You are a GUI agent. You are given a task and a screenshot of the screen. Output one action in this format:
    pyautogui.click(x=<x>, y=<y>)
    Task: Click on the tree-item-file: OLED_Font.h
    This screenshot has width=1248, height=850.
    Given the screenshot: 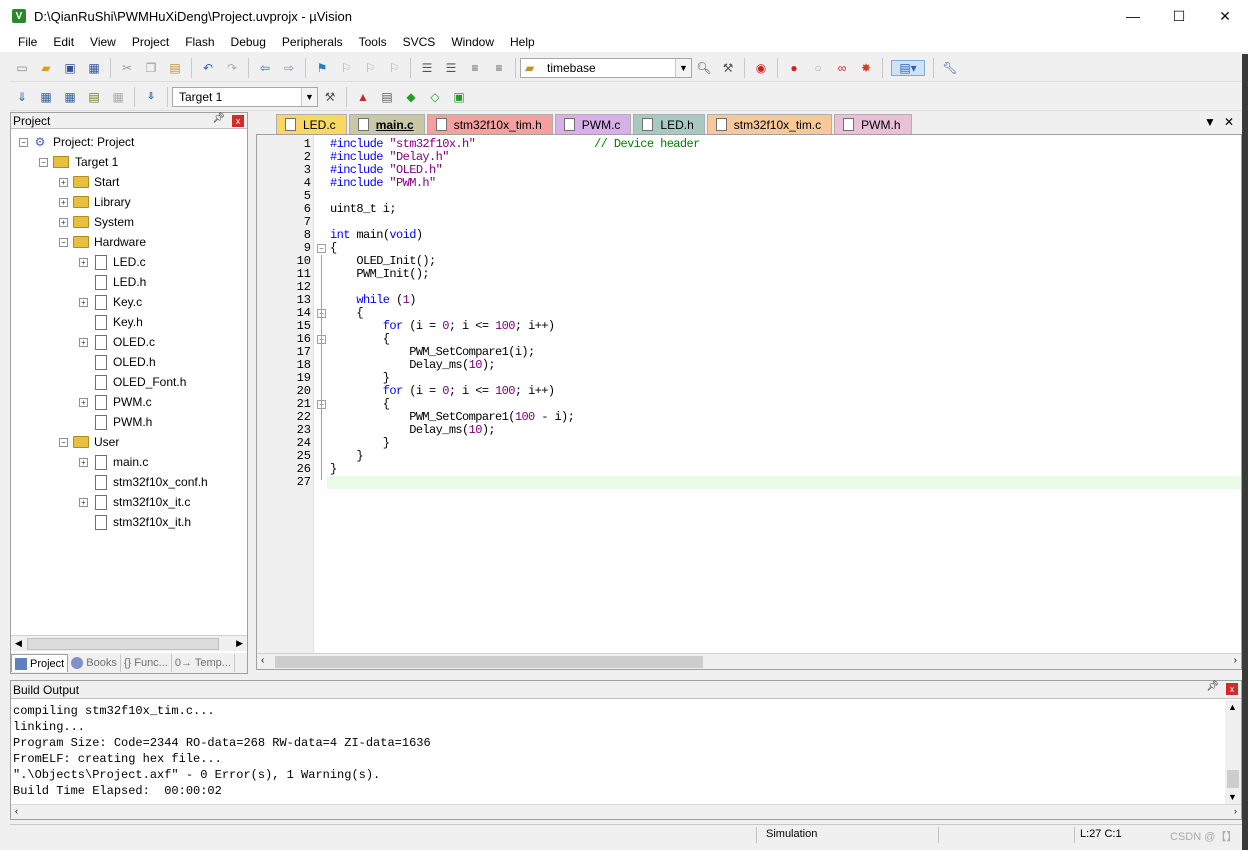 What is the action you would take?
    pyautogui.click(x=132, y=382)
    